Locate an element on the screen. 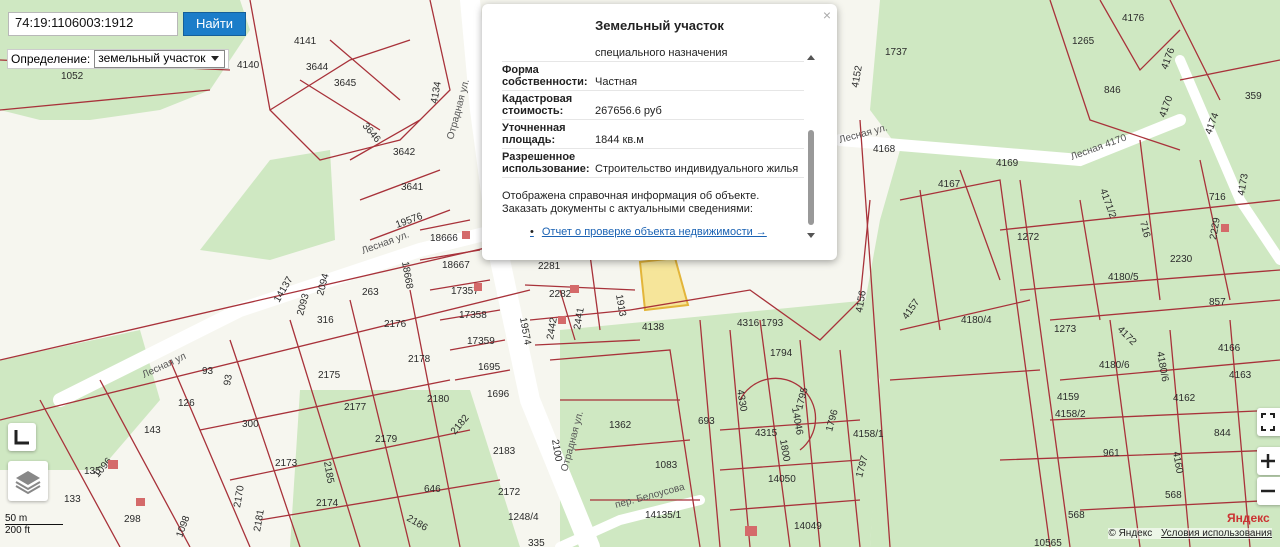 This screenshot has width=1280, height=547. svg-text: 335 is located at coordinates (536, 542).